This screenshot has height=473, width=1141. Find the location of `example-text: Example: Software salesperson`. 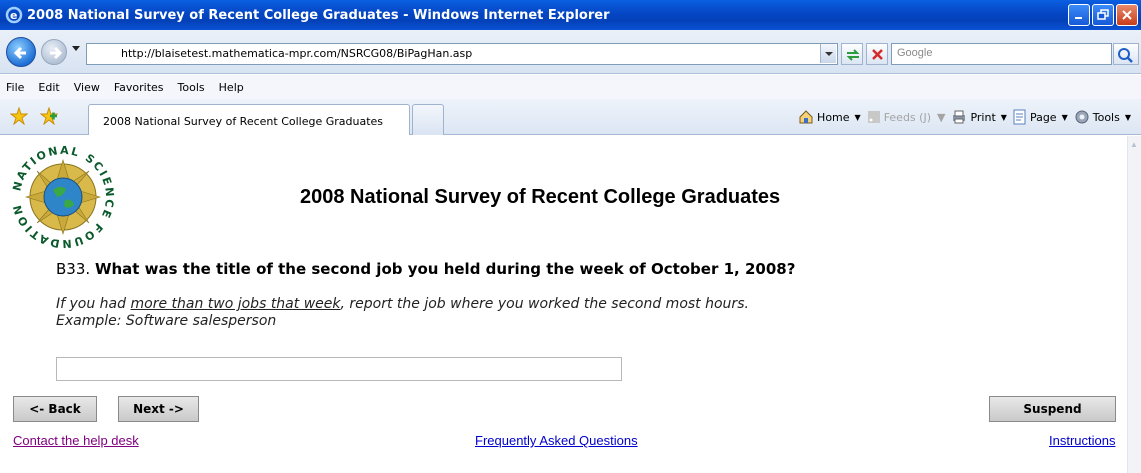

example-text: Example: Software salesperson is located at coordinates (166, 321).